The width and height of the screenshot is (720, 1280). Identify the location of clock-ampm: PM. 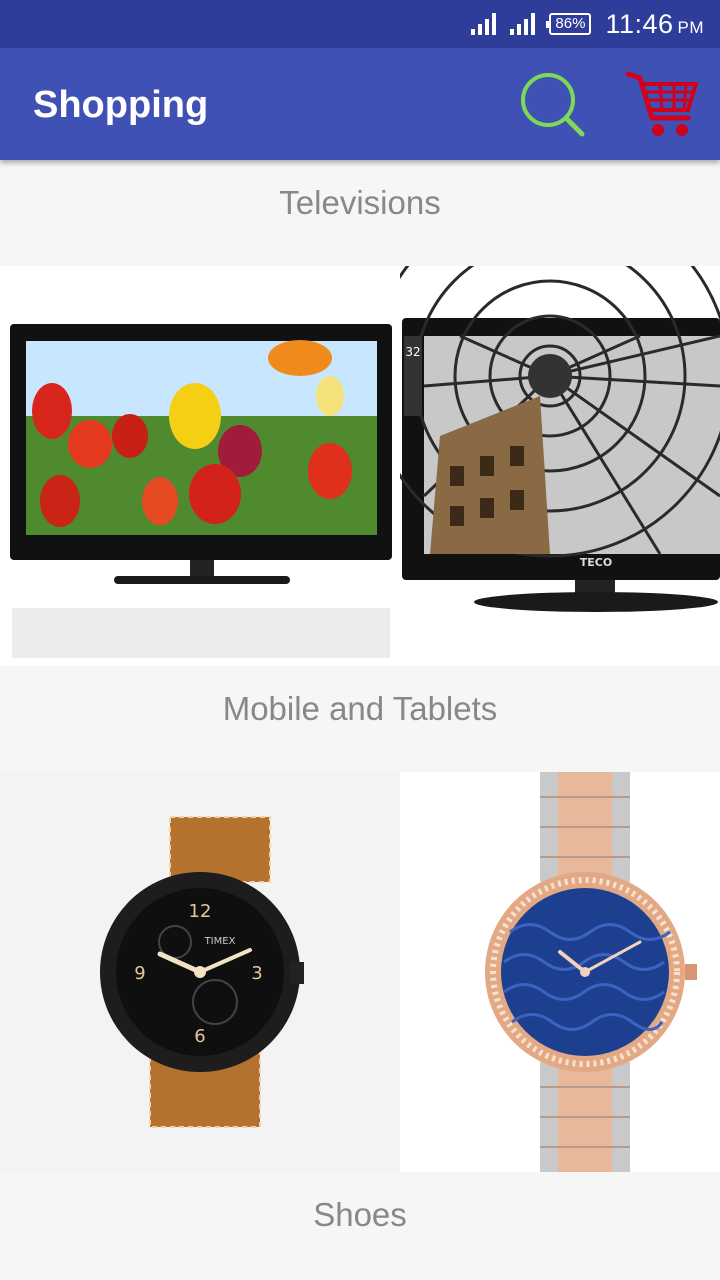
(690, 27).